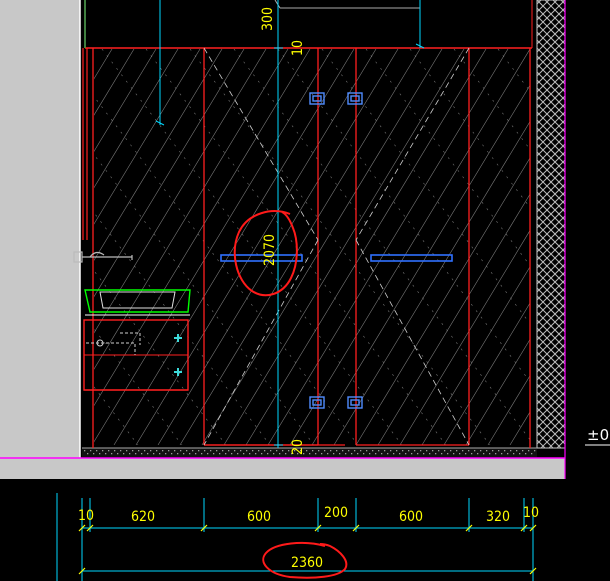 Image resolution: width=610 pixels, height=581 pixels. I want to click on dim-320: 320, so click(498, 517).